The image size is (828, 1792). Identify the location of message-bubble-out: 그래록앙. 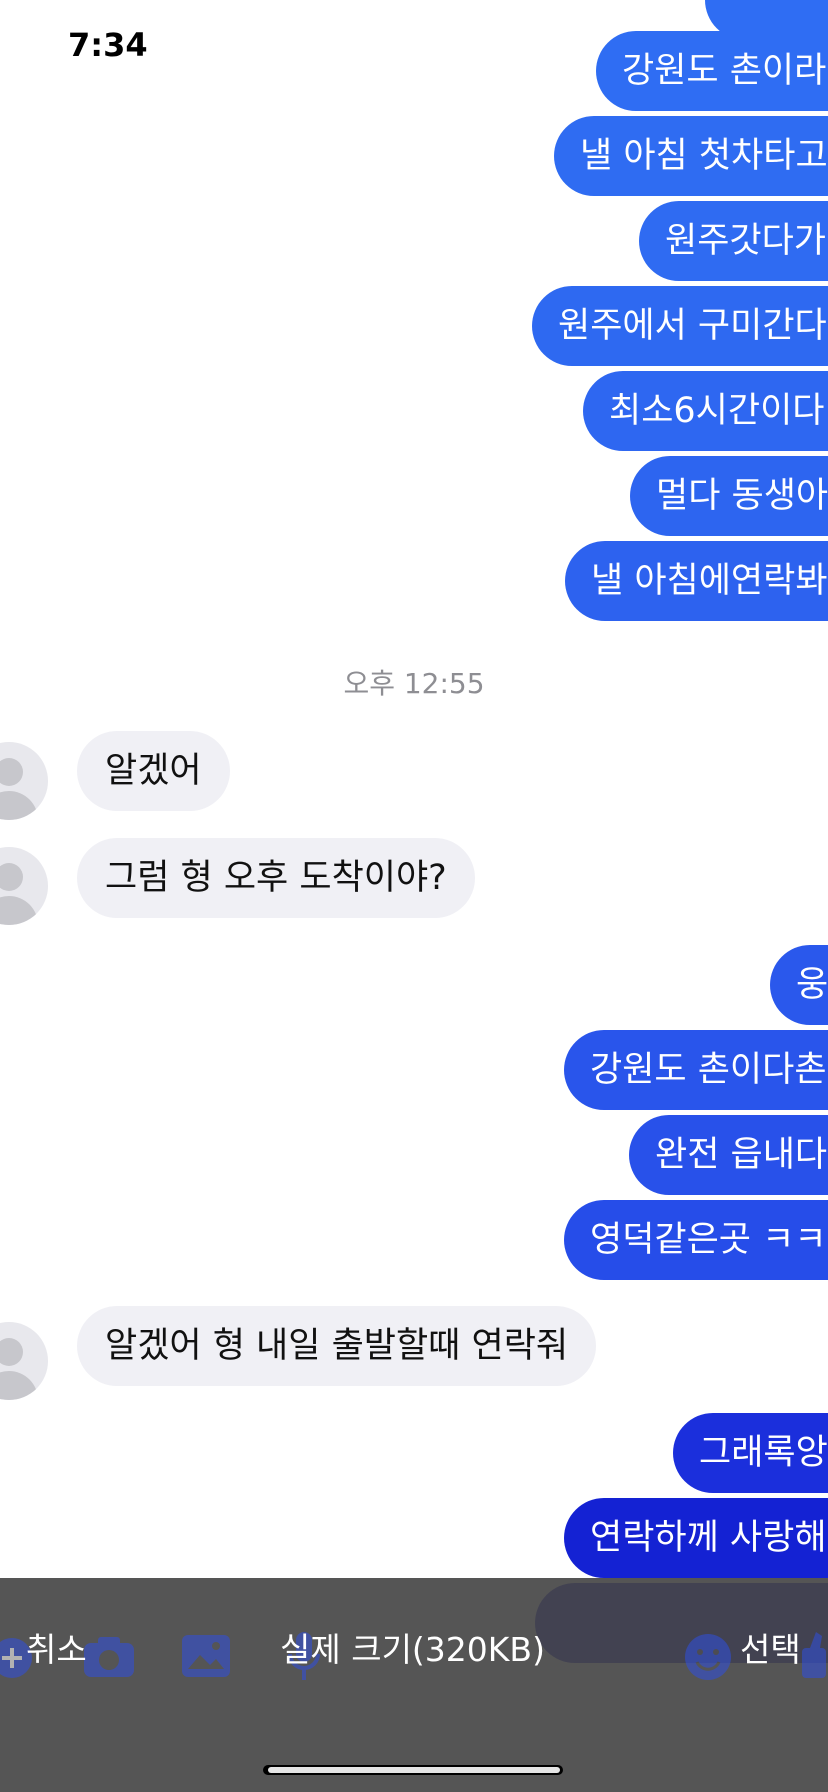
(750, 1453).